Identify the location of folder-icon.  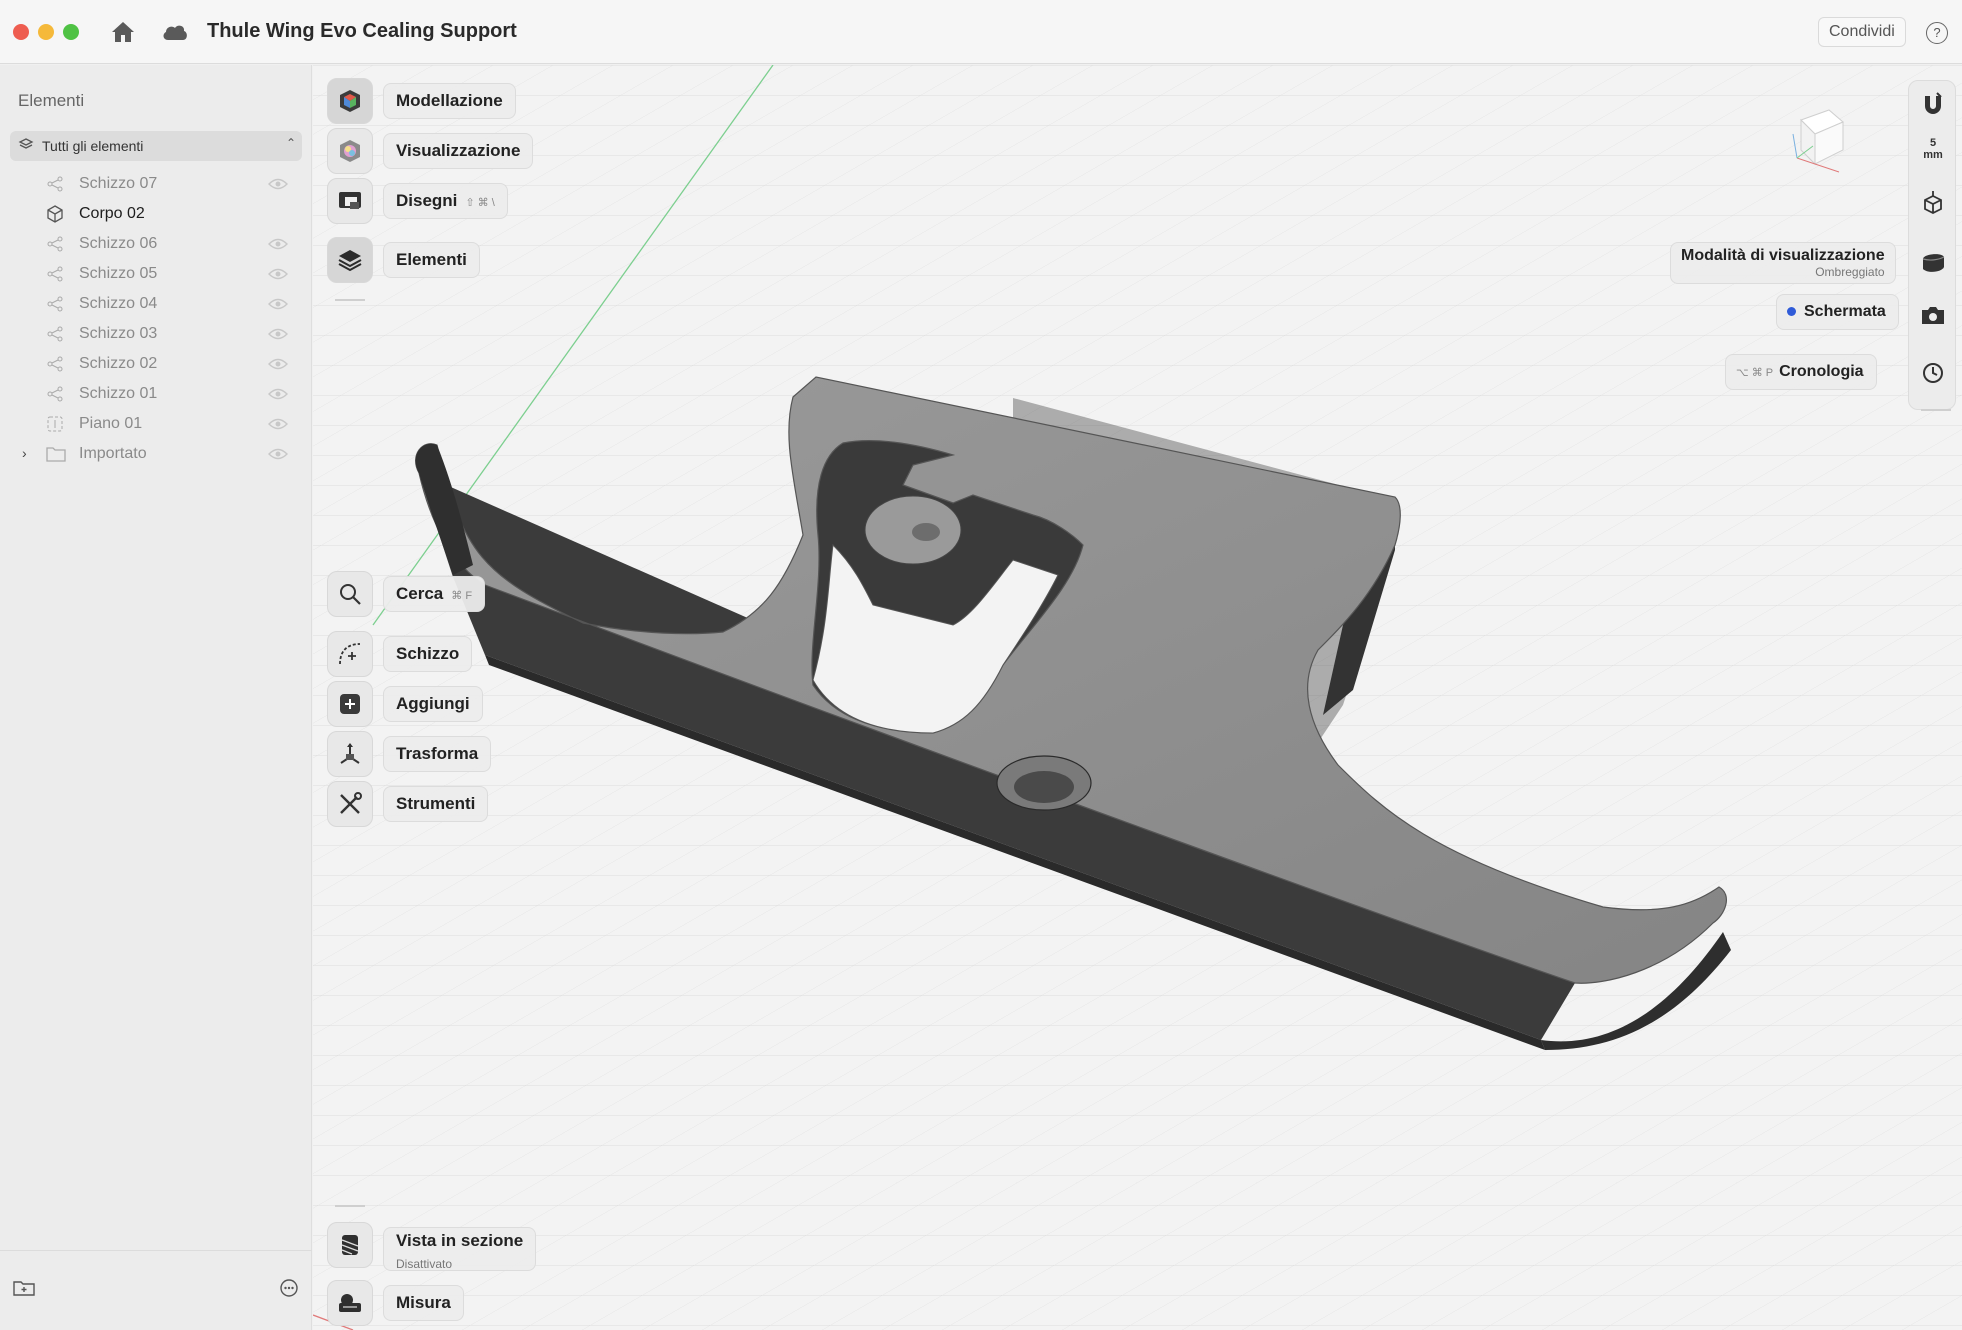
(56, 454).